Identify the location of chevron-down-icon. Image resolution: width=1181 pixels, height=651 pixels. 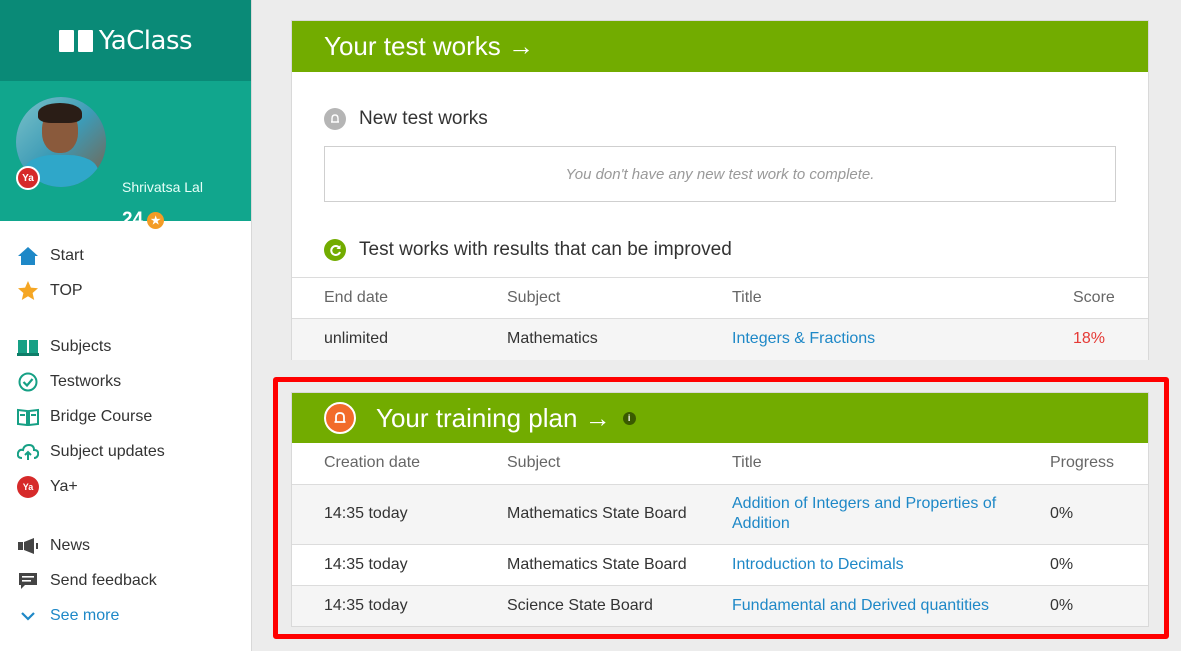
(28, 616).